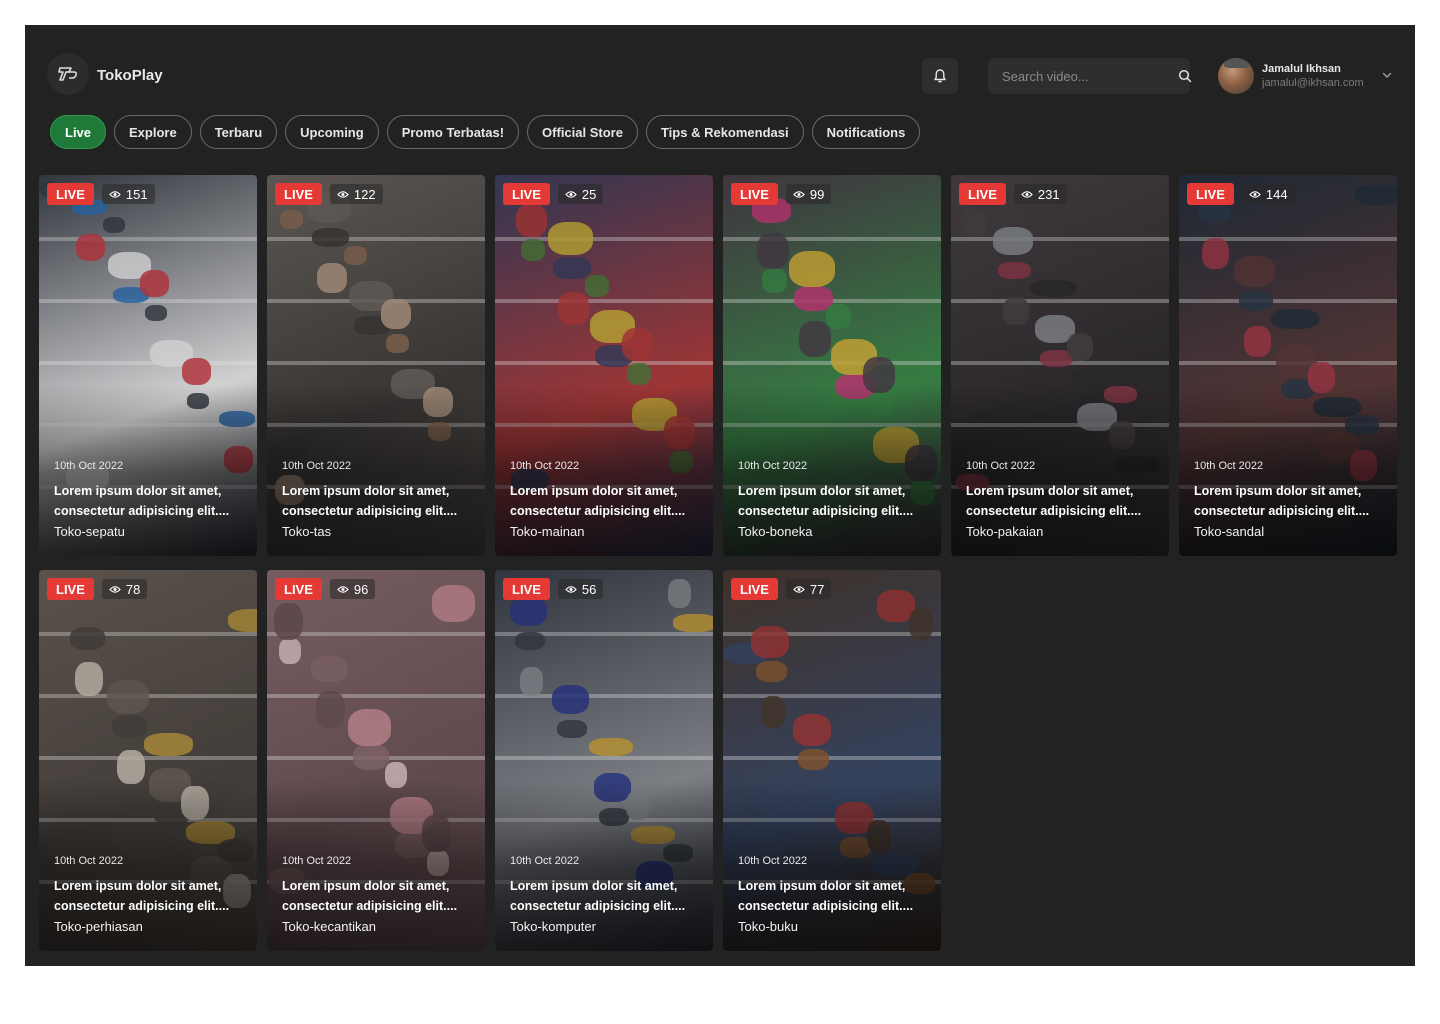 This screenshot has height=1024, width=1440. Describe the element at coordinates (1305, 76) in the screenshot. I see `user-menu: Jamalul Ikhsan jamalul@ikhsan.com` at that location.